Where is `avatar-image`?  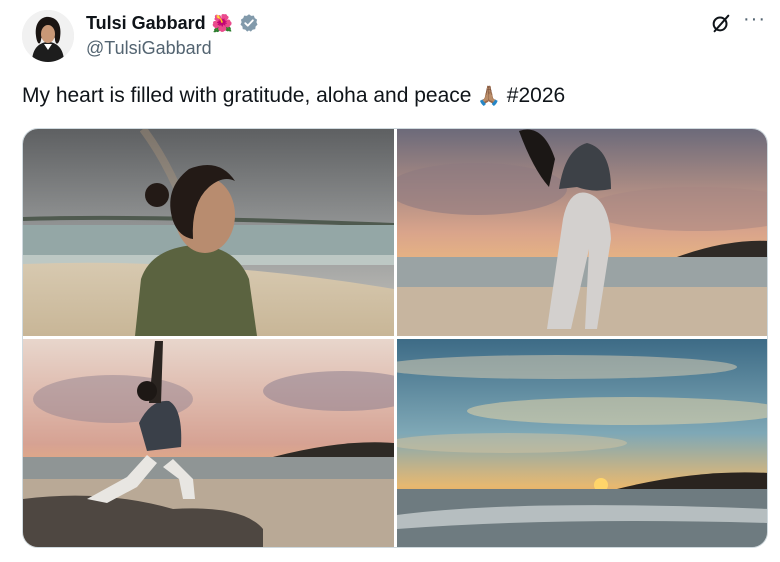 avatar-image is located at coordinates (48, 36).